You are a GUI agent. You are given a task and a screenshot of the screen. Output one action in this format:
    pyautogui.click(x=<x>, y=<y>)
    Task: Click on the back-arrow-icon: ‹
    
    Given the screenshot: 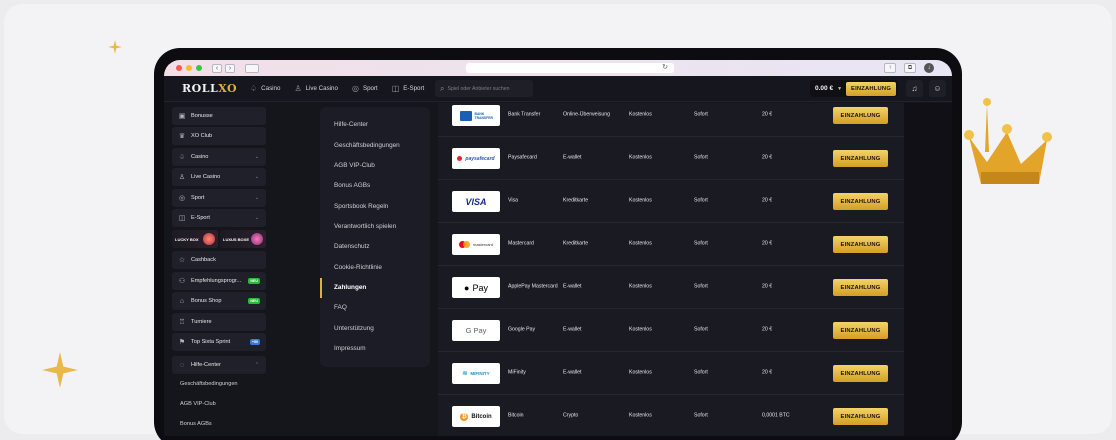 What is the action you would take?
    pyautogui.click(x=217, y=68)
    